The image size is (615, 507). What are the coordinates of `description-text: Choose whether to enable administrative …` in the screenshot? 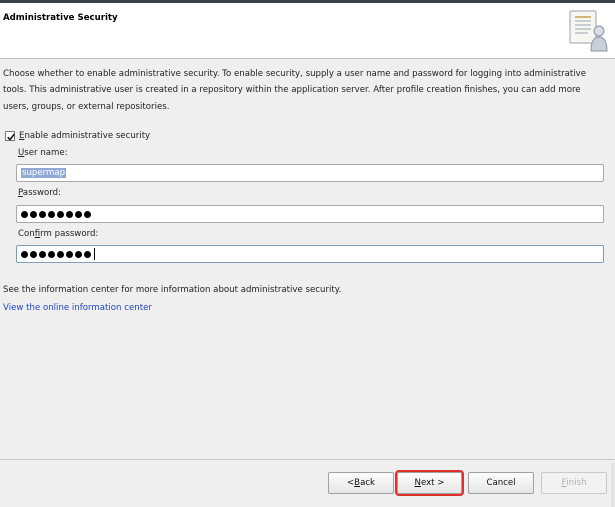 It's located at (295, 90).